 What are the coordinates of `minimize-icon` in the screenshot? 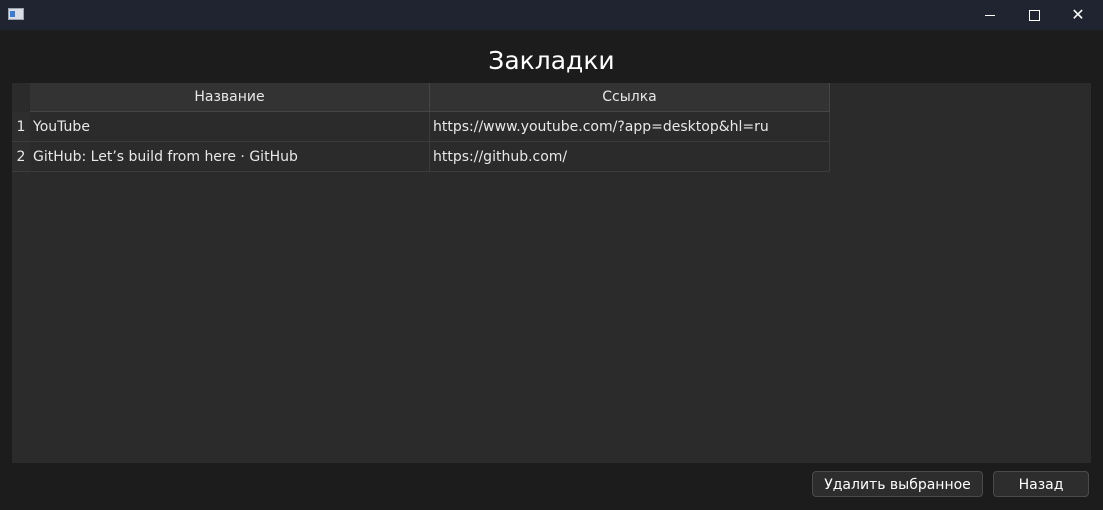 It's located at (990, 15).